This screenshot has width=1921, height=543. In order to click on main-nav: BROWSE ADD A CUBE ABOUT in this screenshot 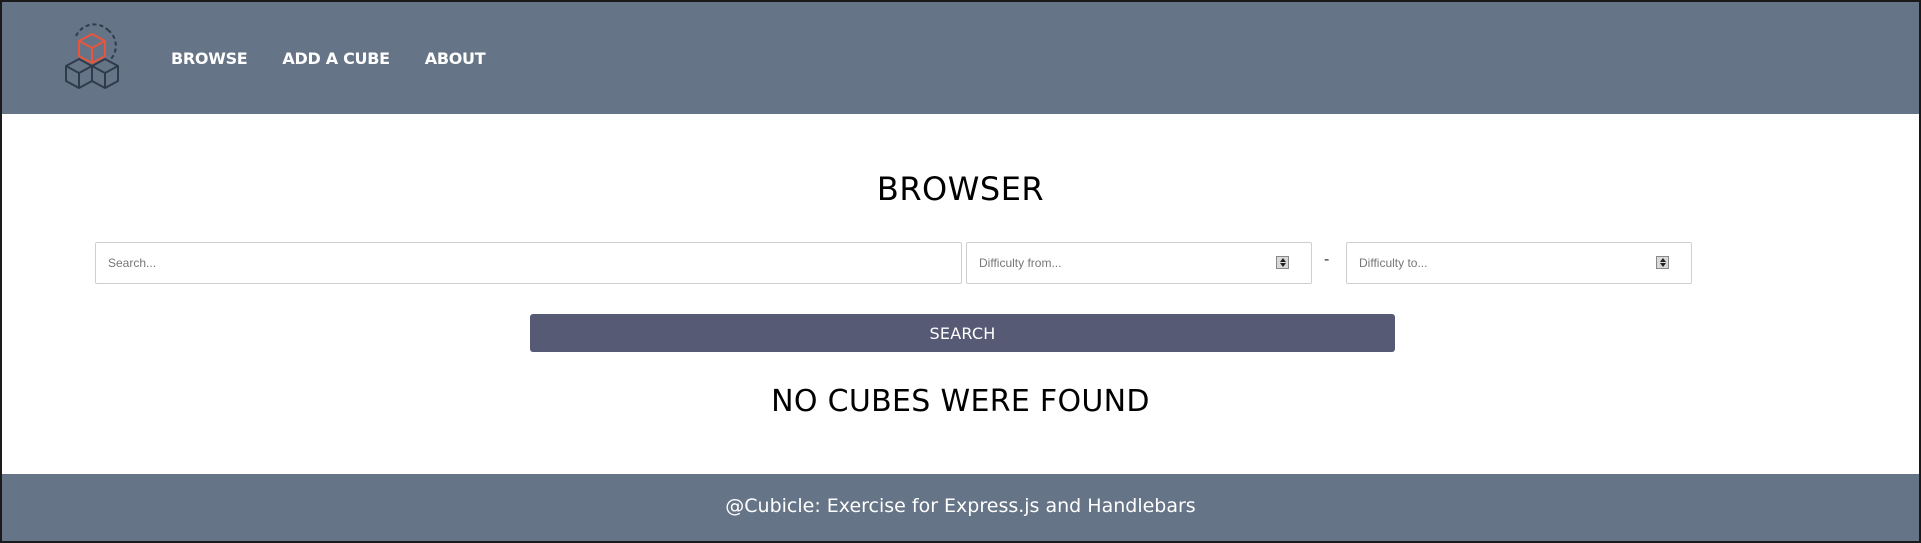, I will do `click(345, 58)`.